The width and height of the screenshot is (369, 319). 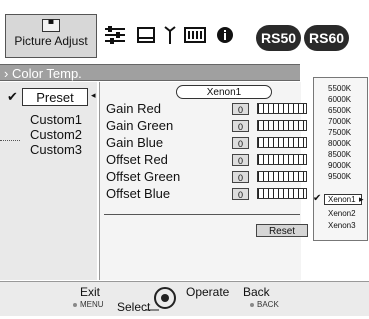 I want to click on option-7500k: 7500K, so click(x=339, y=132).